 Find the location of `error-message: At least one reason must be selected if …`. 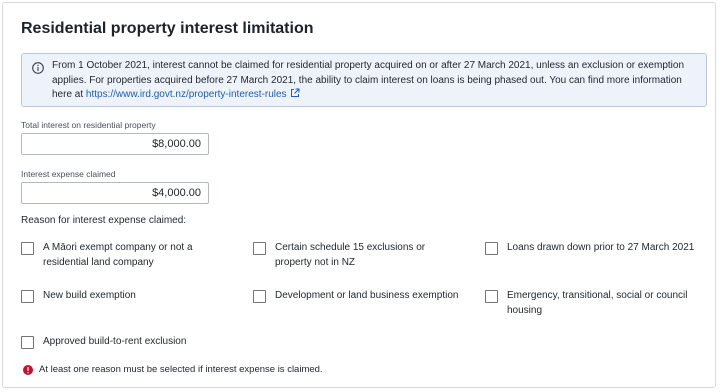

error-message: At least one reason must be selected if … is located at coordinates (181, 369).